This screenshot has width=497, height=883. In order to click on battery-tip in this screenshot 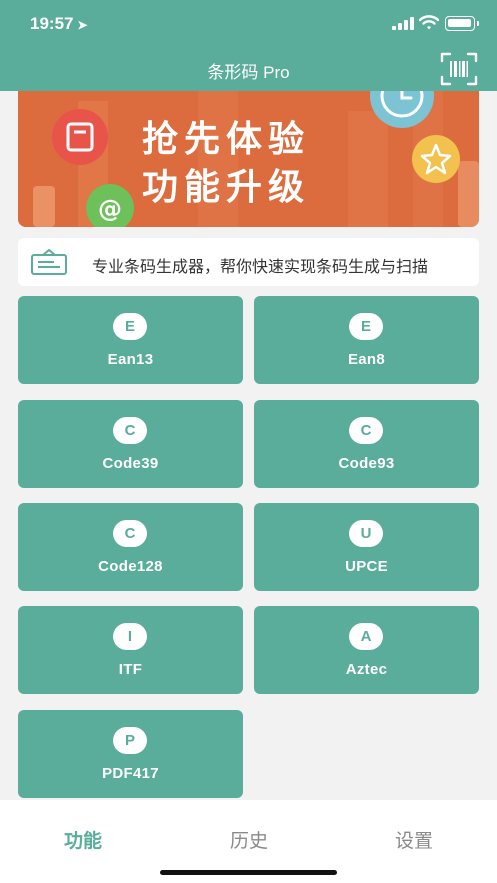, I will do `click(478, 23)`.